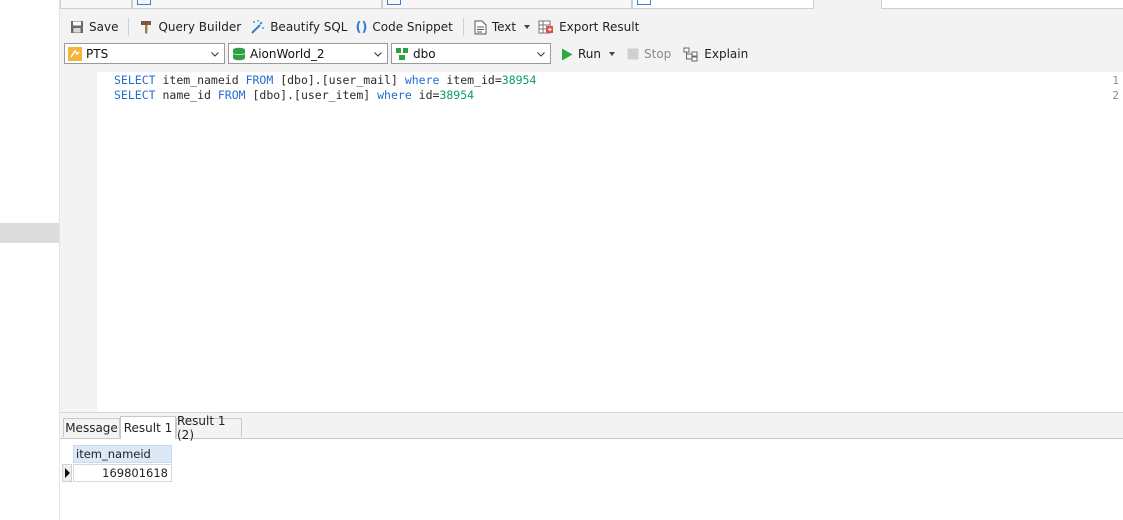  What do you see at coordinates (97, 53) in the screenshot?
I see `connection-value: PTS` at bounding box center [97, 53].